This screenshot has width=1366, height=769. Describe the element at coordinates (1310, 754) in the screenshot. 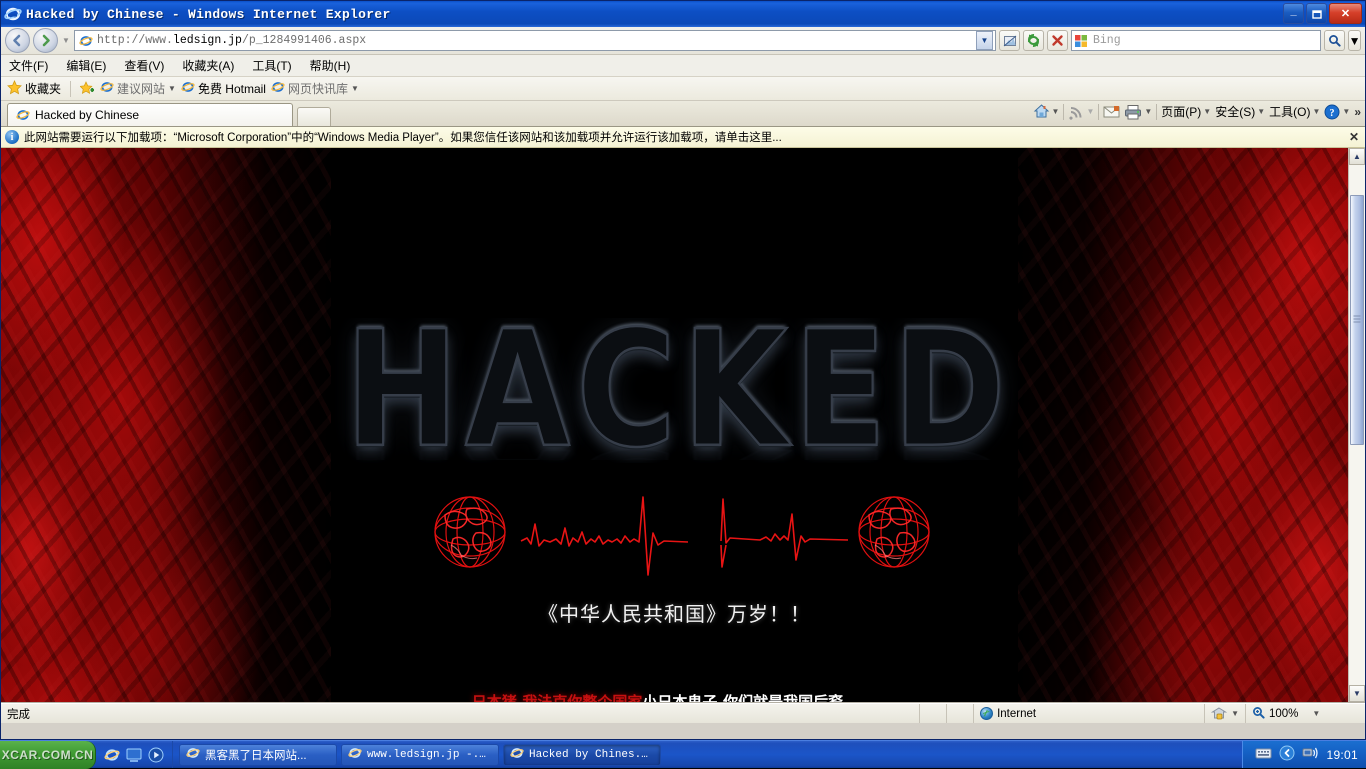

I see `network-icon` at that location.